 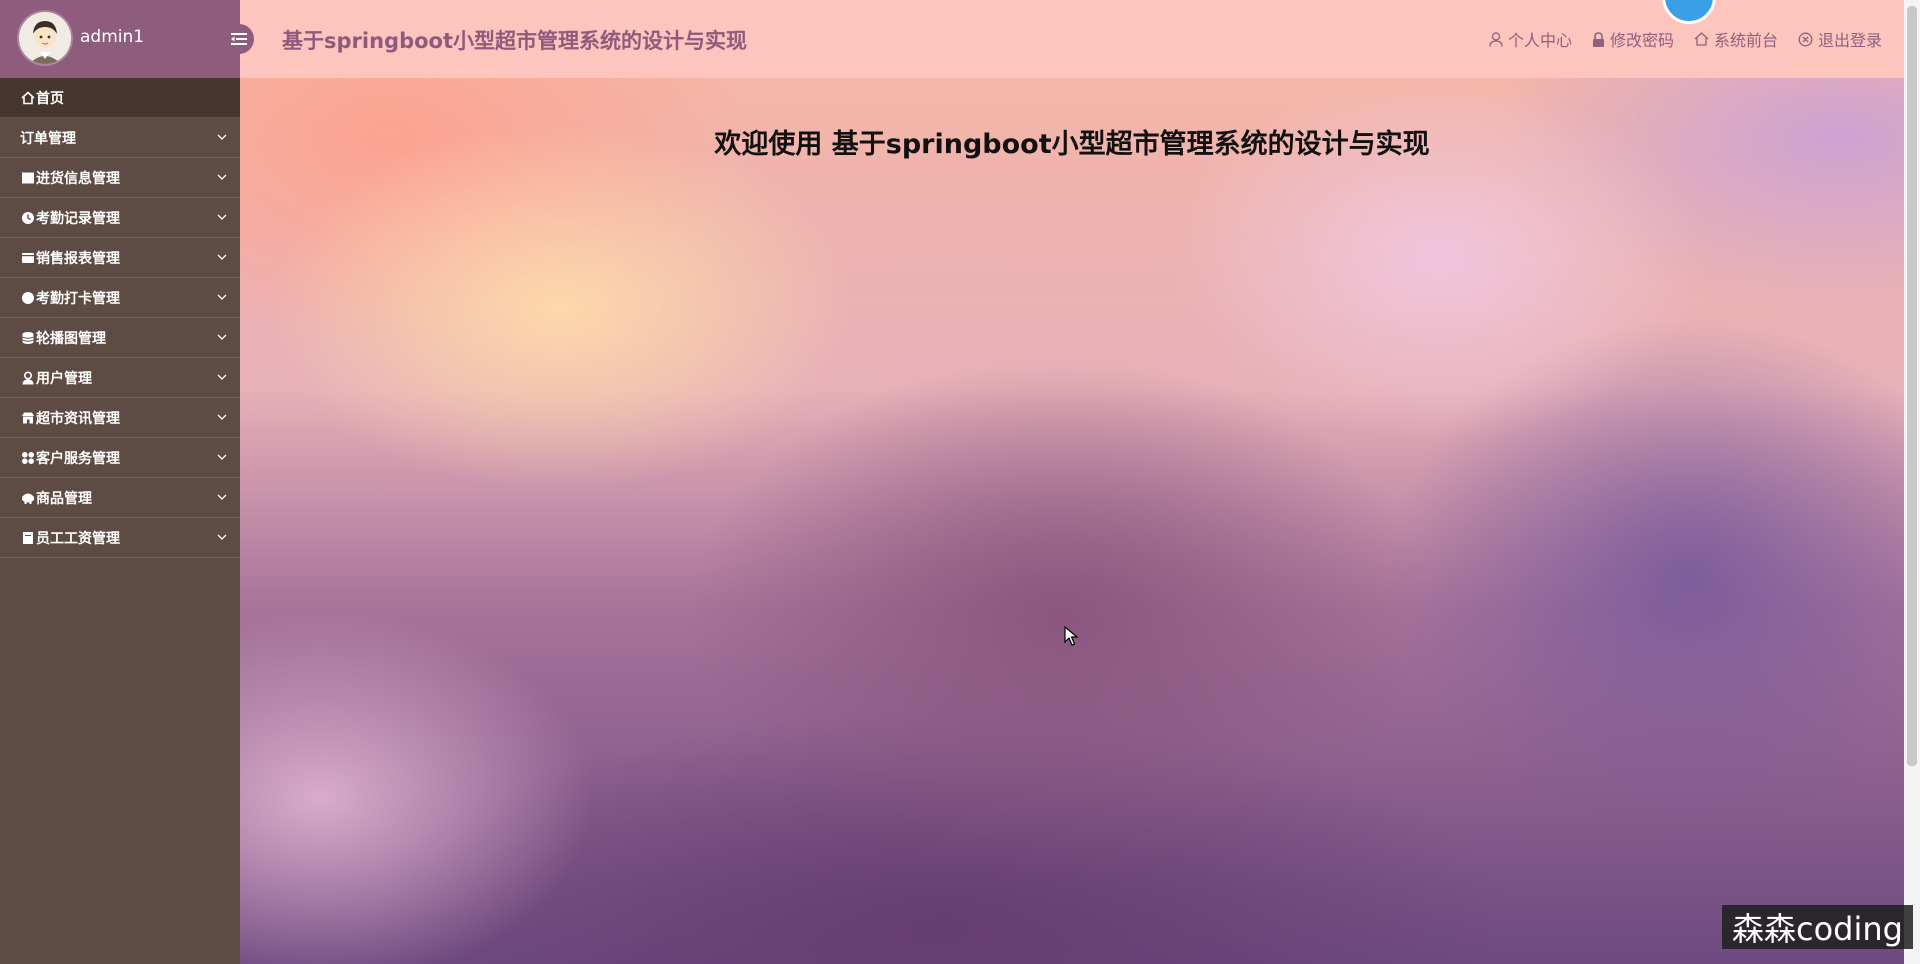 I want to click on document-icon, so click(x=27, y=538).